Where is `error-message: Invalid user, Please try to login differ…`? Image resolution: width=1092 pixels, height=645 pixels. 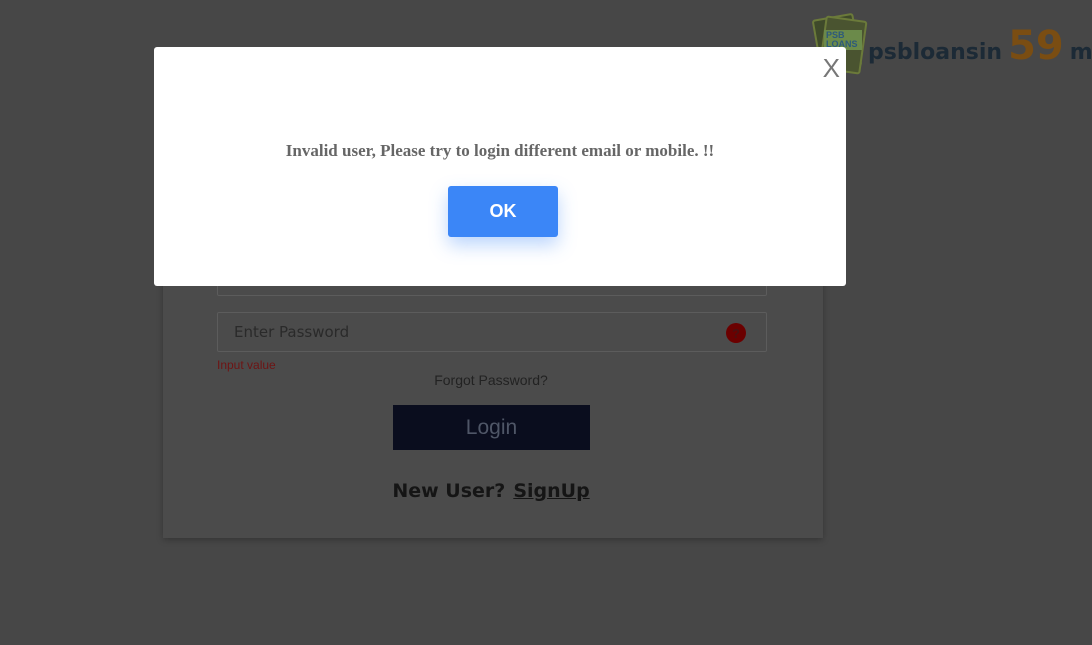
error-message: Invalid user, Please try to login differ… is located at coordinates (500, 150).